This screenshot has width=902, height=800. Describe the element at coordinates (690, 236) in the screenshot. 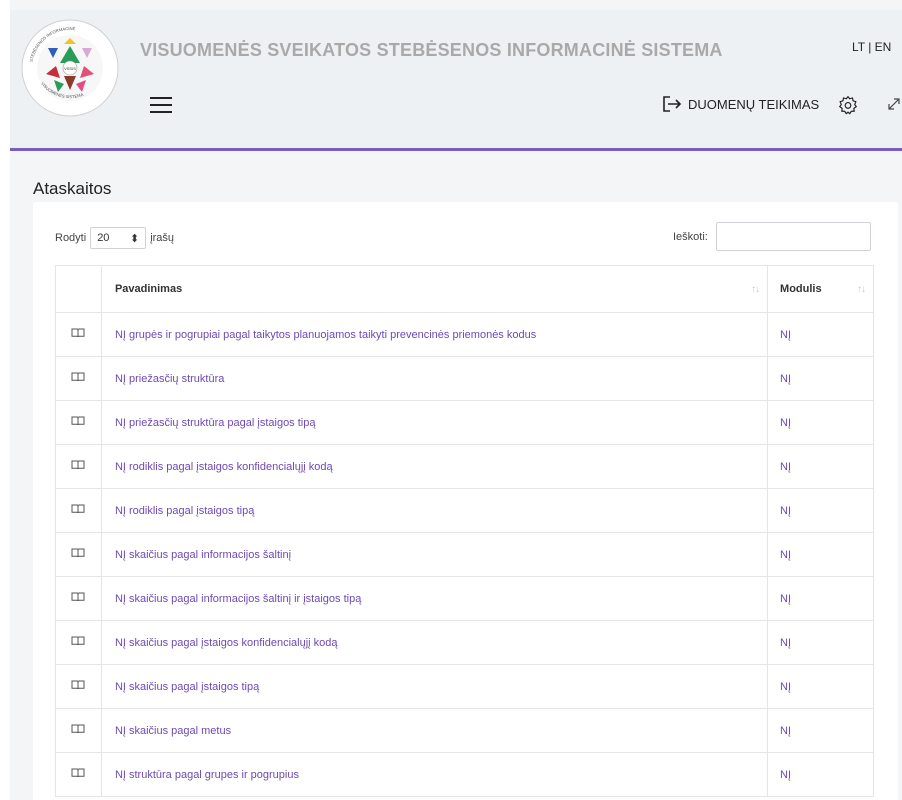

I see `search-label: Ieškoti:` at that location.